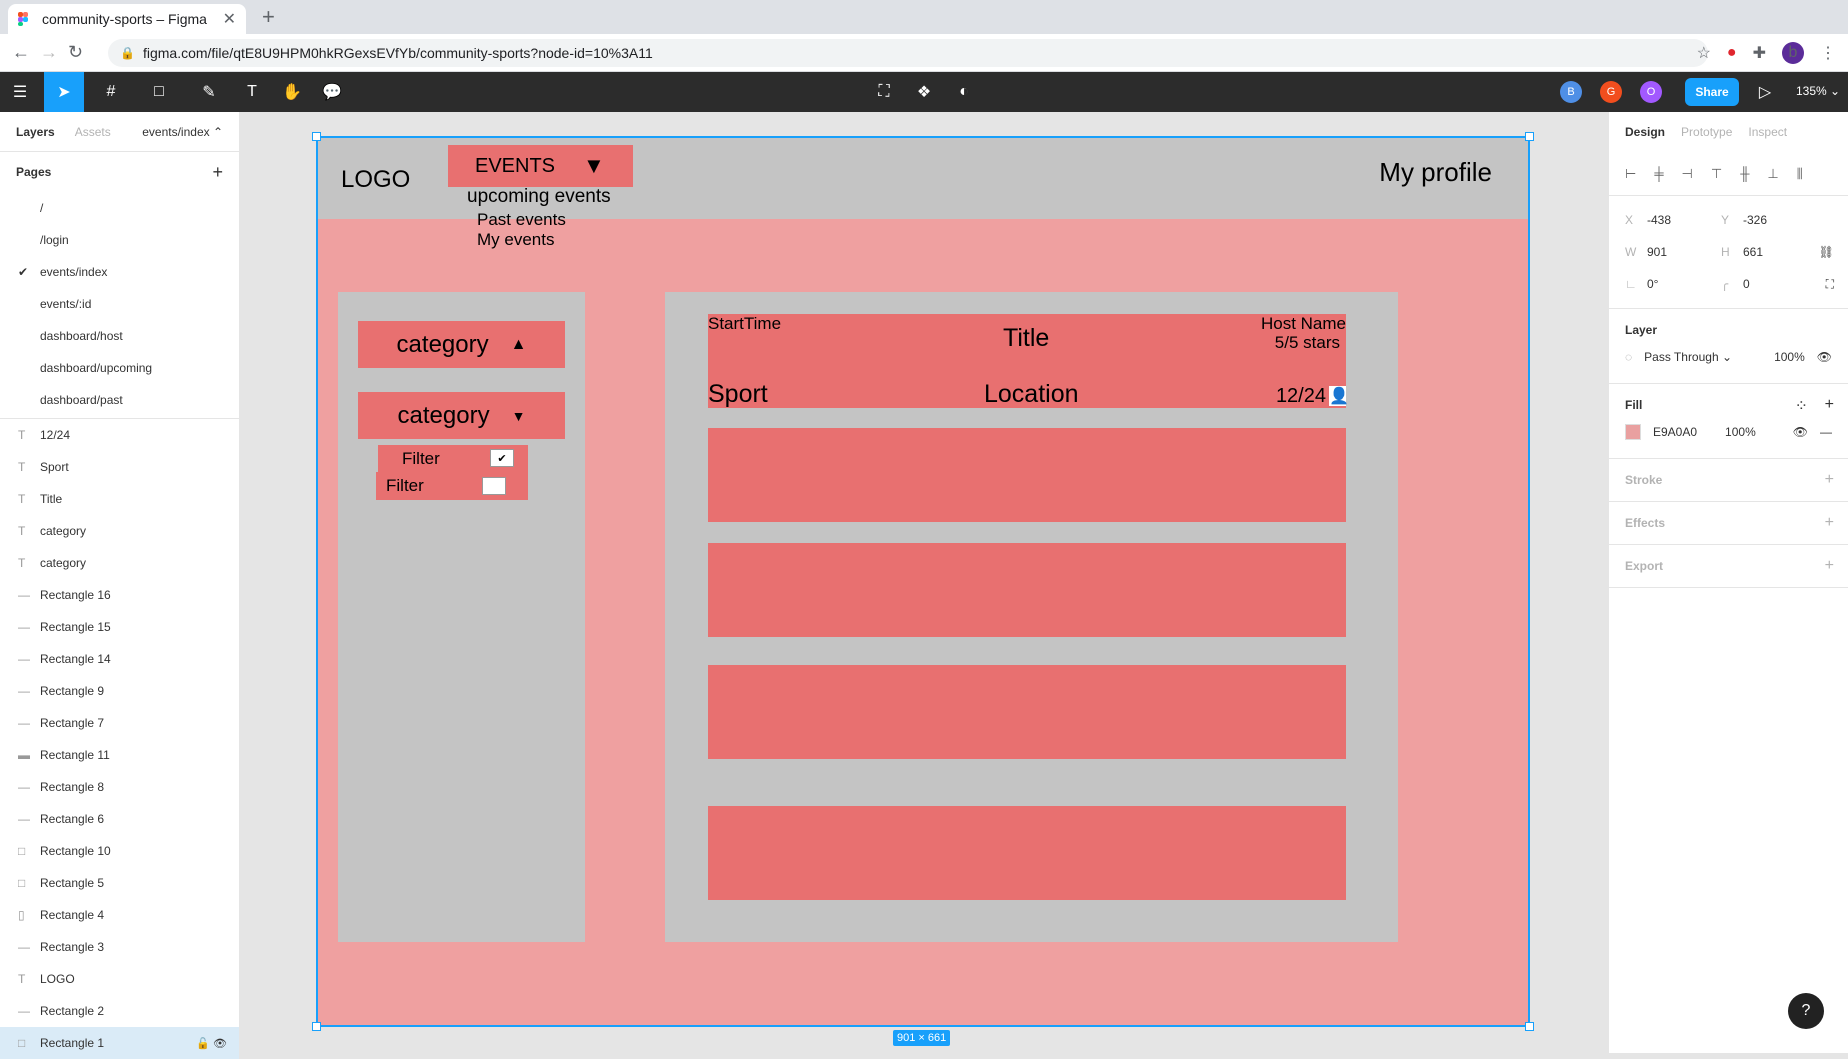  I want to click on frame-tool-icon: #, so click(111, 92).